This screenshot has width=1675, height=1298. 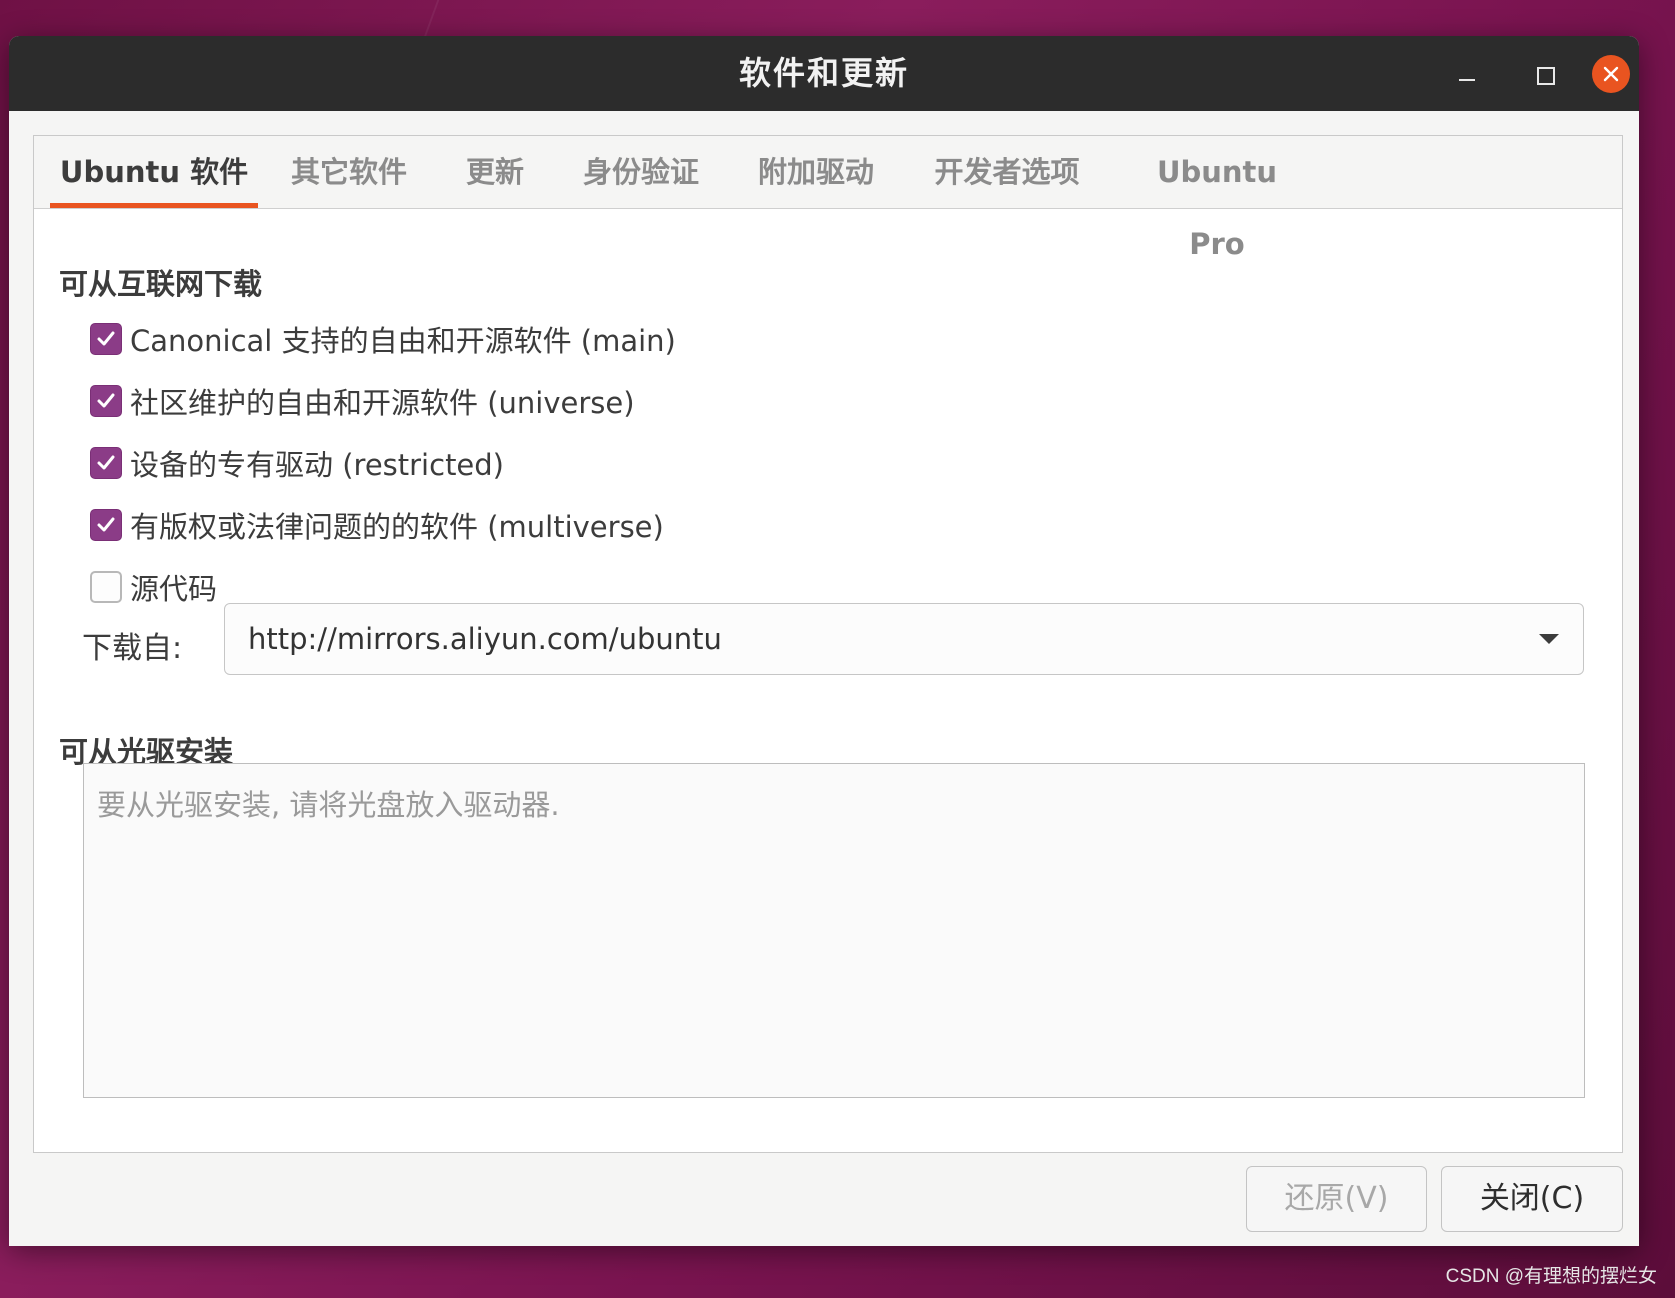 What do you see at coordinates (317, 465) in the screenshot?
I see `option-label: 设备的专有驱动 (restricted)` at bounding box center [317, 465].